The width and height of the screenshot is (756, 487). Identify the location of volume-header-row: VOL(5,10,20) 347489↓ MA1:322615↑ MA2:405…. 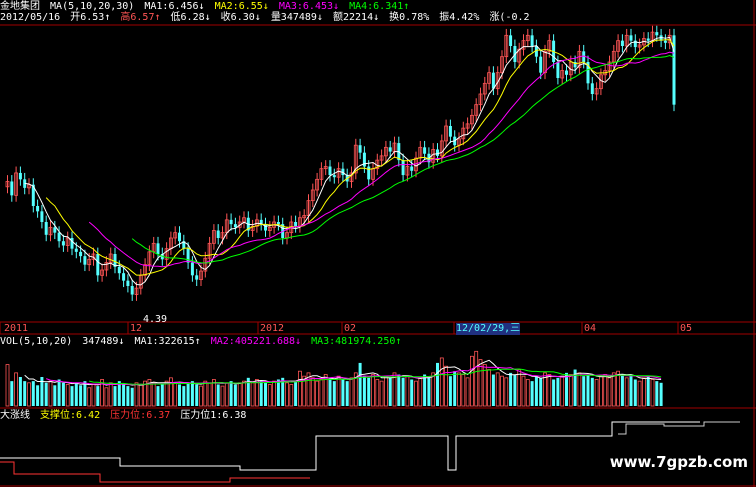
(202, 342).